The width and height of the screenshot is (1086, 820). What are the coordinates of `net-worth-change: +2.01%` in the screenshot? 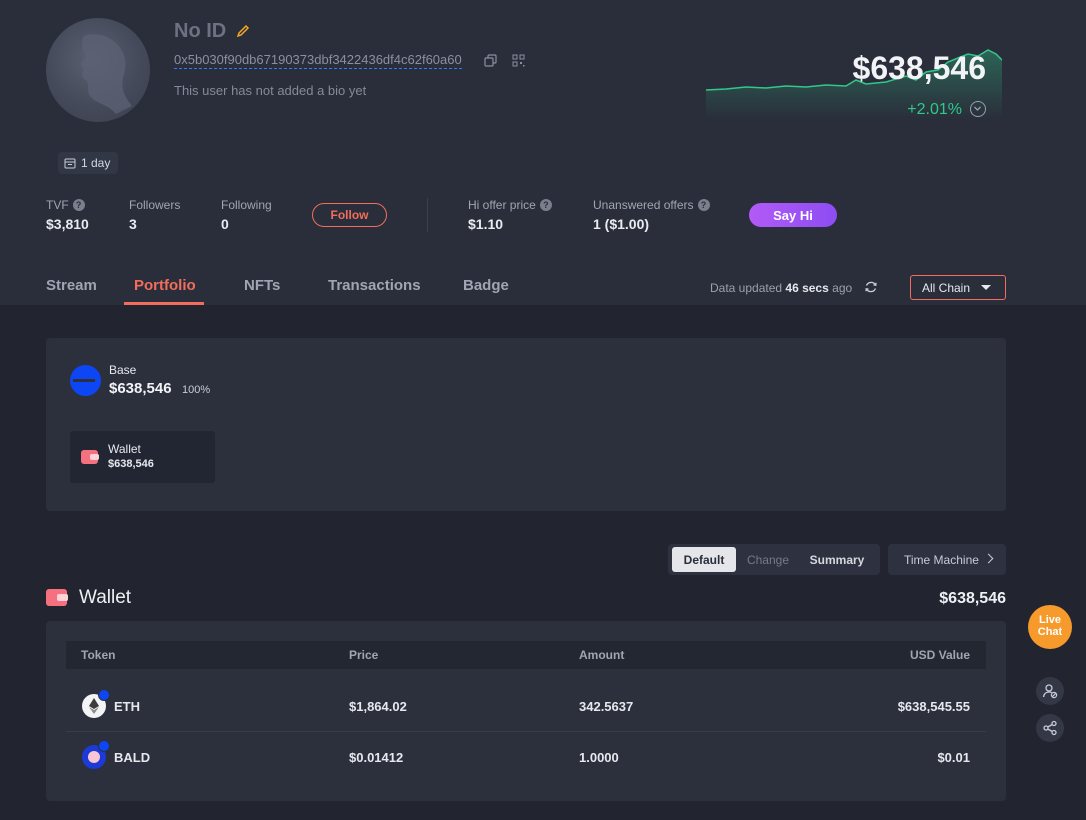 It's located at (934, 109).